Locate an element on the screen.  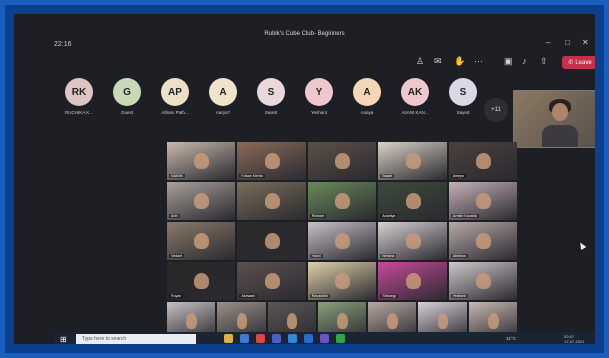
avatar: AP is located at coordinates (175, 92).